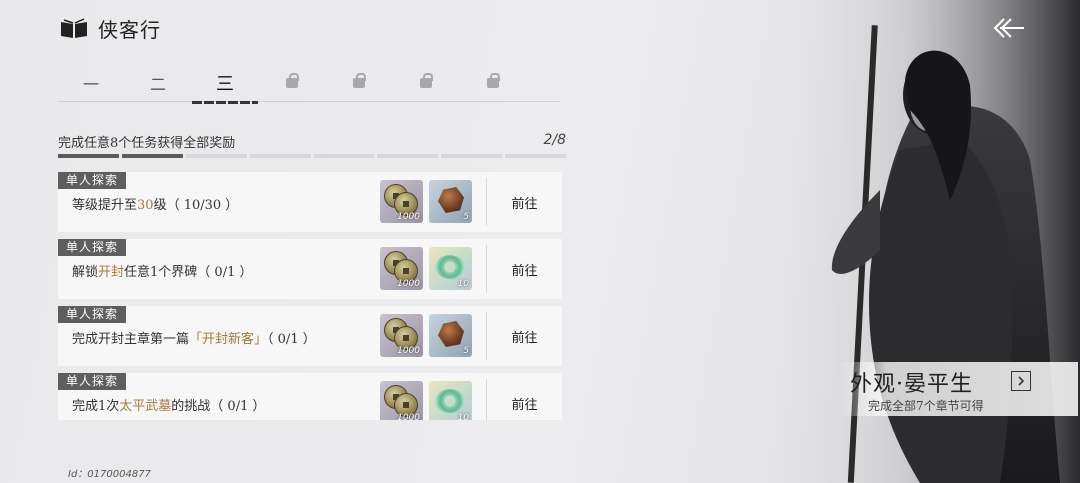  I want to click on task-item: 单人探索 完成开封主章第一篇「开封新客」（ 0/1 ） 1000 5 前往, so click(310, 336).